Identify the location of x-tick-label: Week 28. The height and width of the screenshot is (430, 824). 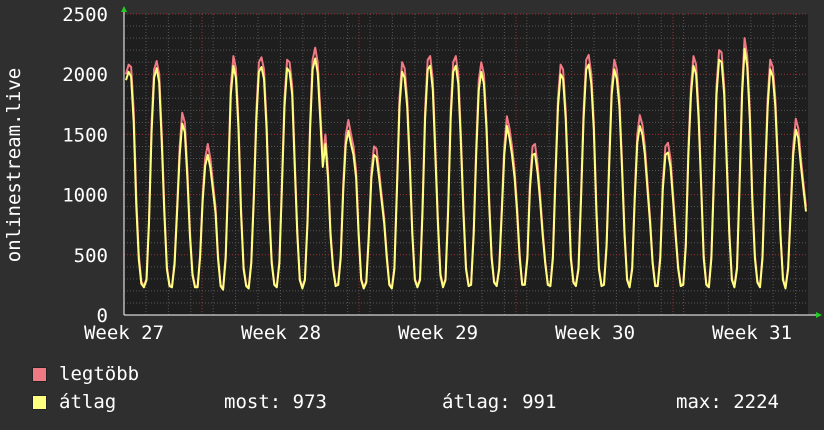
(281, 333).